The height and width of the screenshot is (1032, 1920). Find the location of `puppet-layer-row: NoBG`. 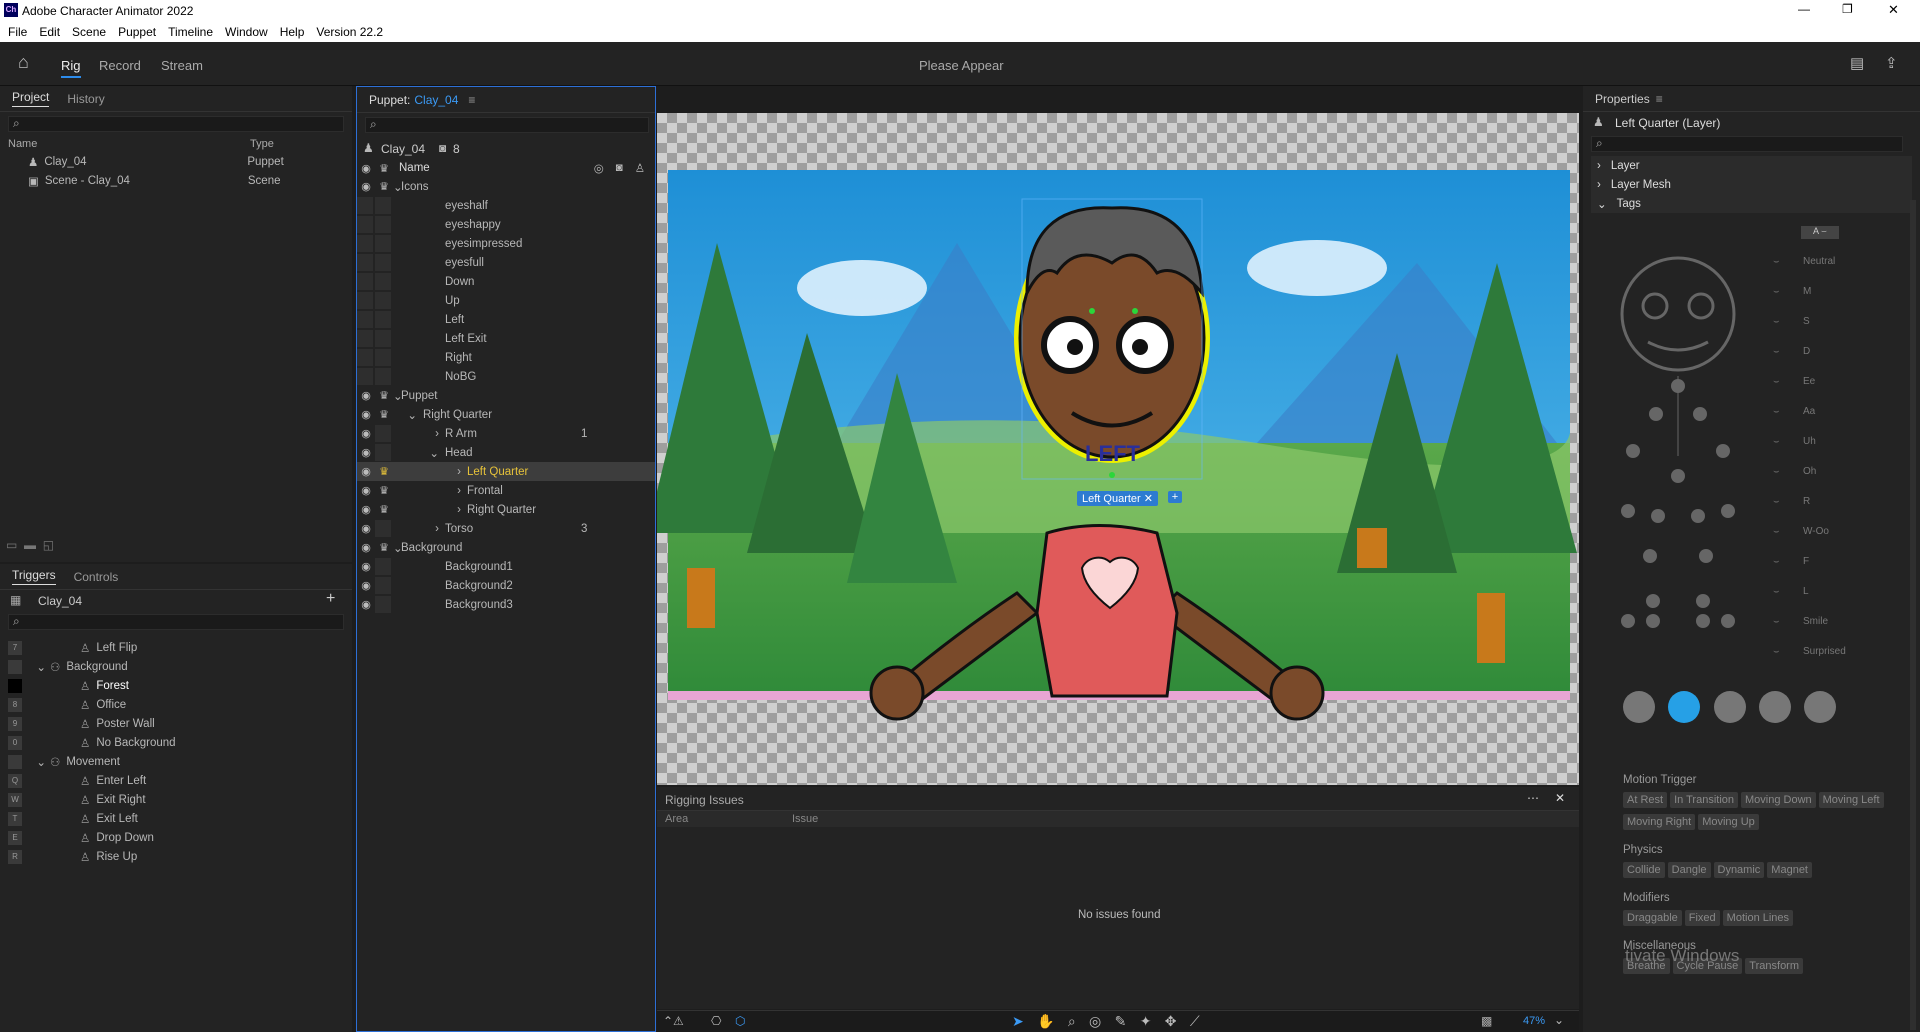

puppet-layer-row: NoBG is located at coordinates (506, 376).